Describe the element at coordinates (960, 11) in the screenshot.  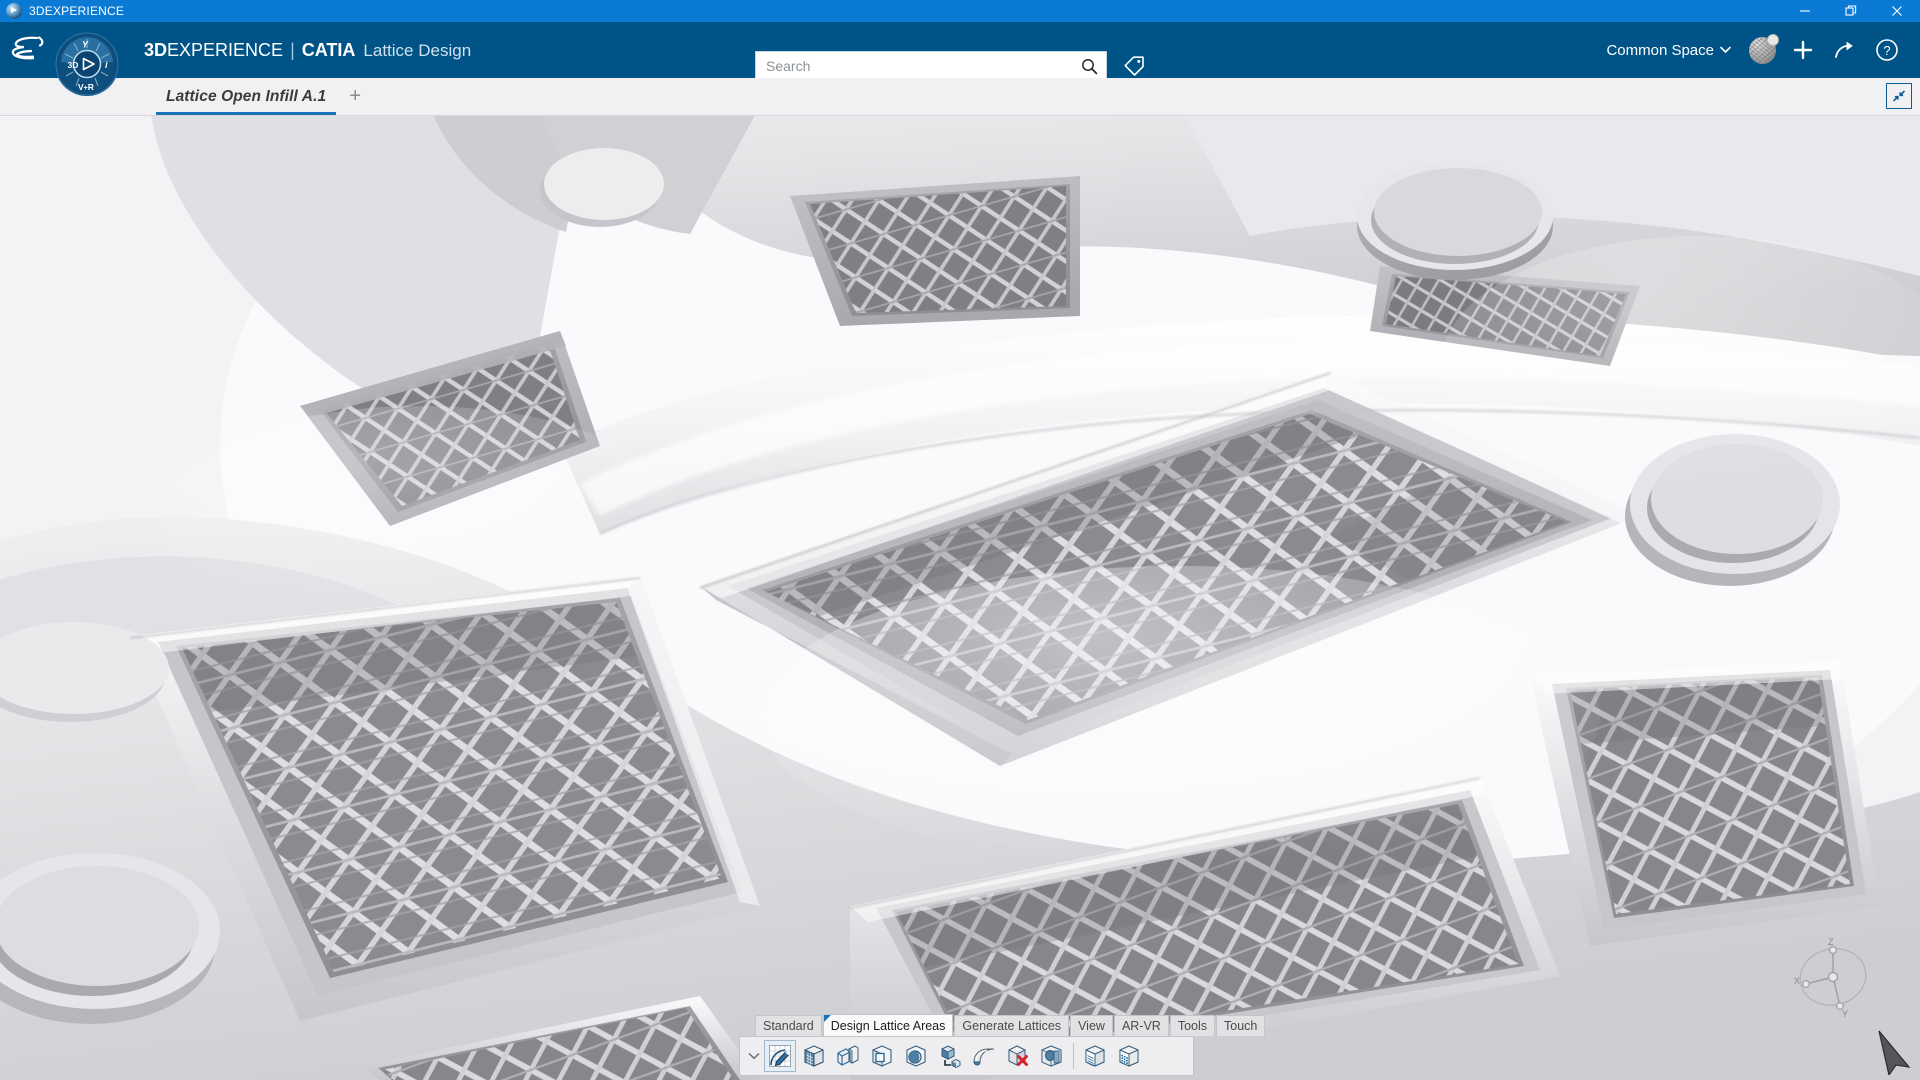
I see `window-title-bar: 3DEXPERIENCE` at that location.